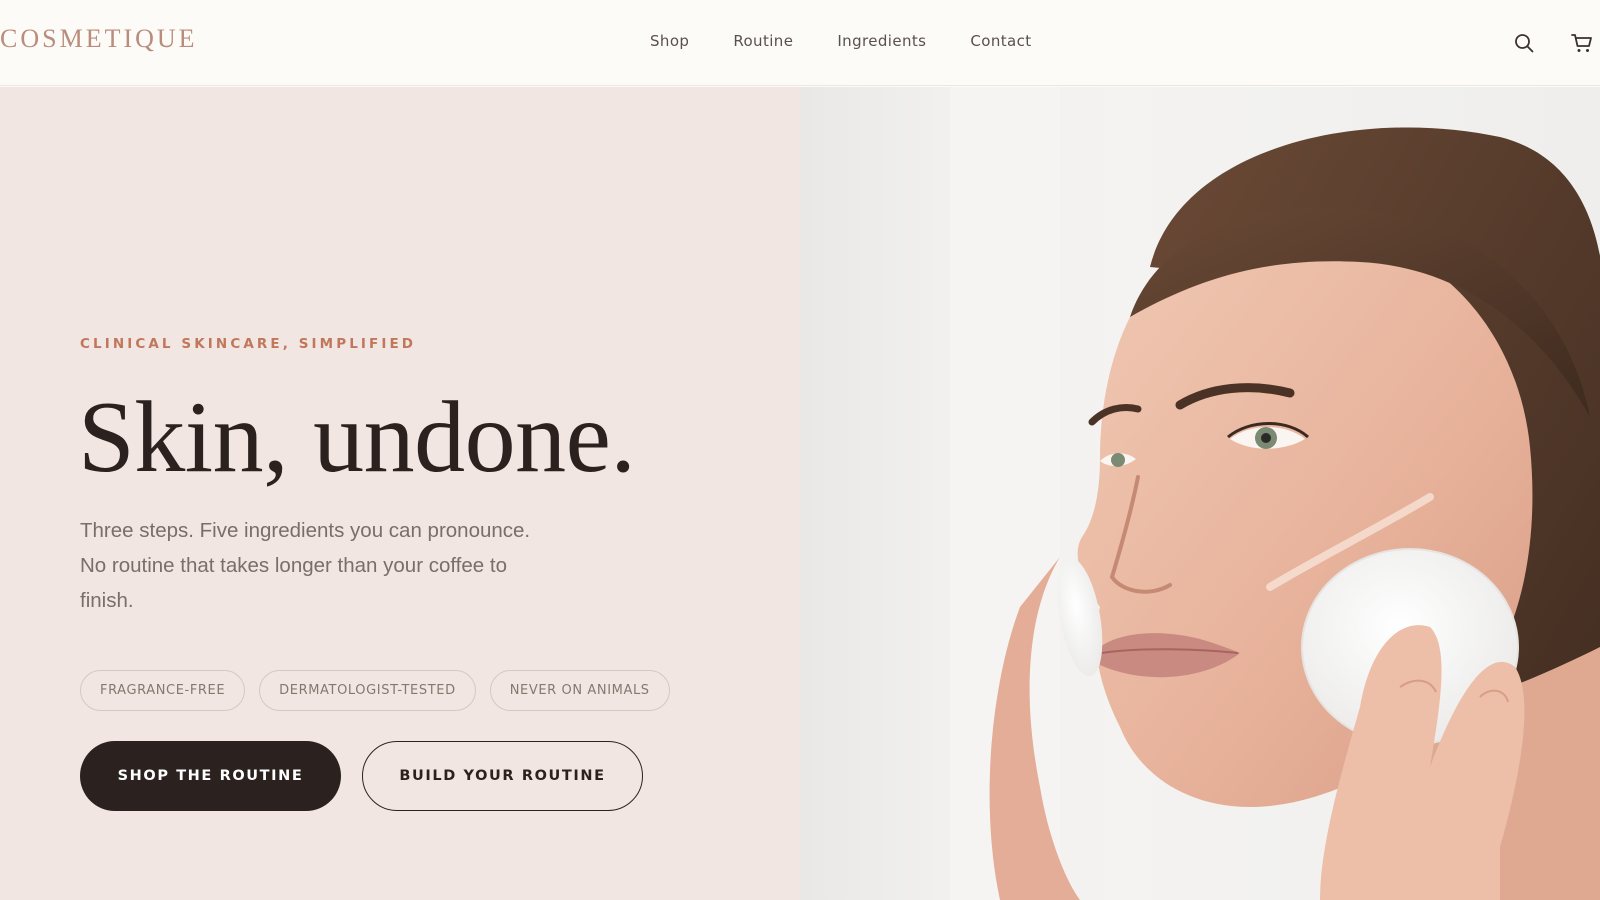 The height and width of the screenshot is (900, 1600). I want to click on nav-link-ingredients: Ingredients, so click(881, 41).